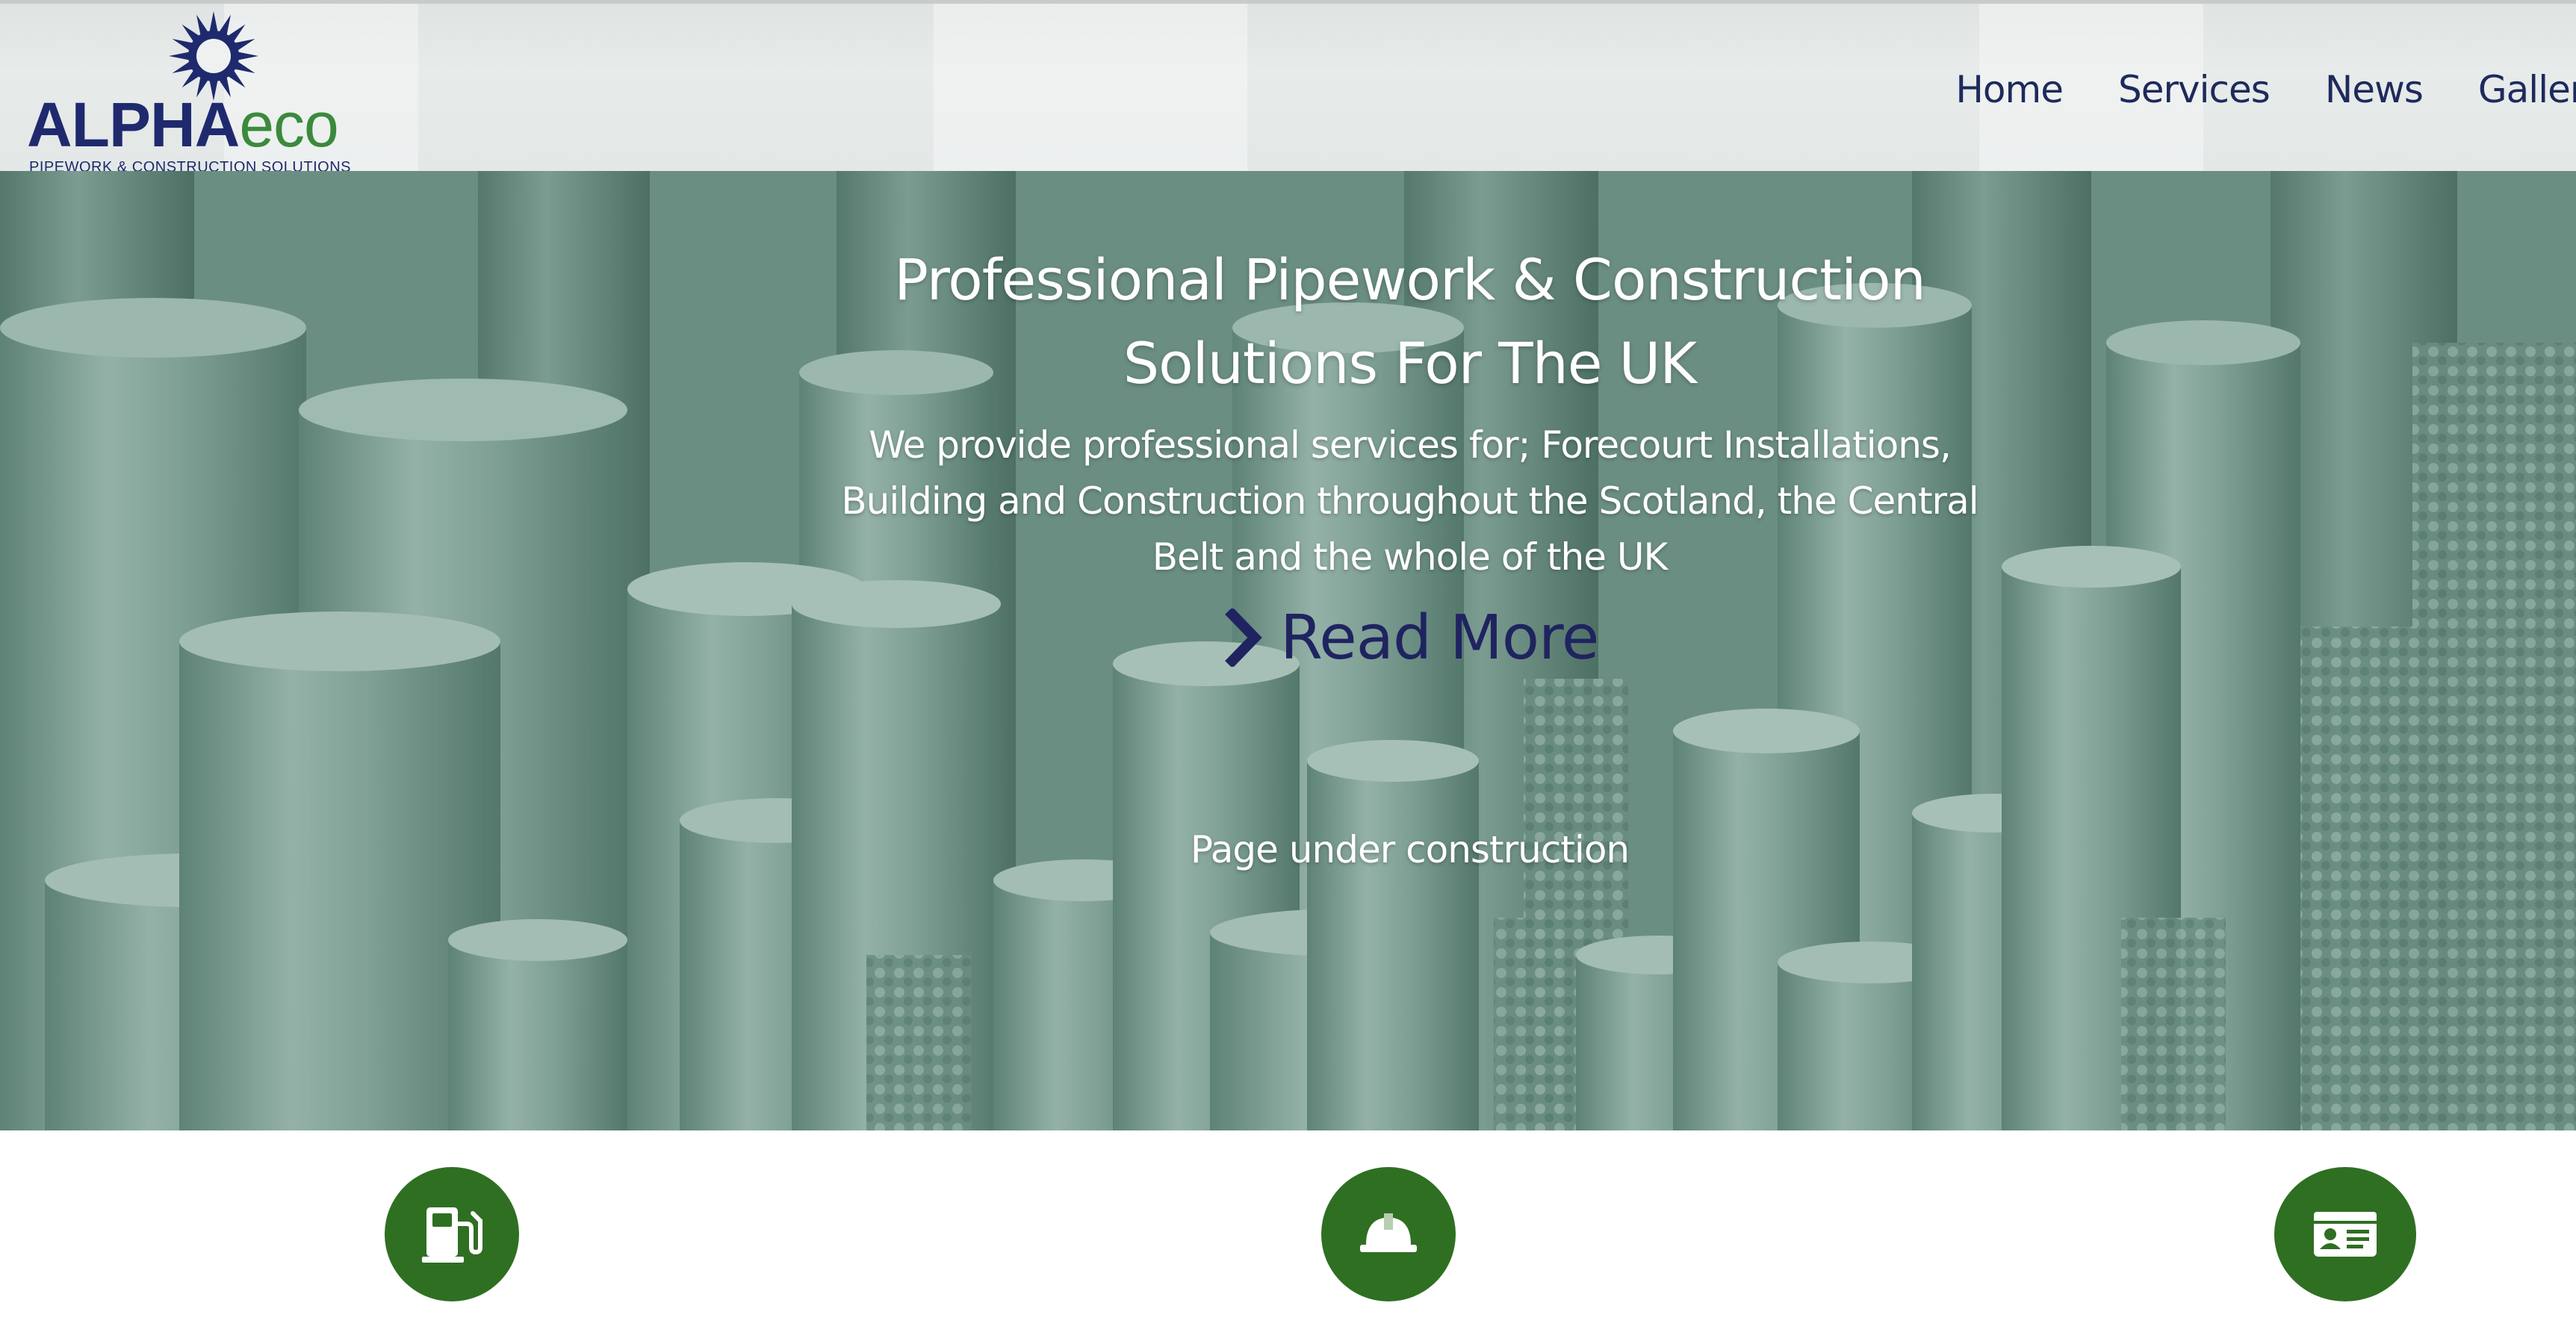 This screenshot has width=2576, height=1344. I want to click on nav-link-news: News, so click(2374, 89).